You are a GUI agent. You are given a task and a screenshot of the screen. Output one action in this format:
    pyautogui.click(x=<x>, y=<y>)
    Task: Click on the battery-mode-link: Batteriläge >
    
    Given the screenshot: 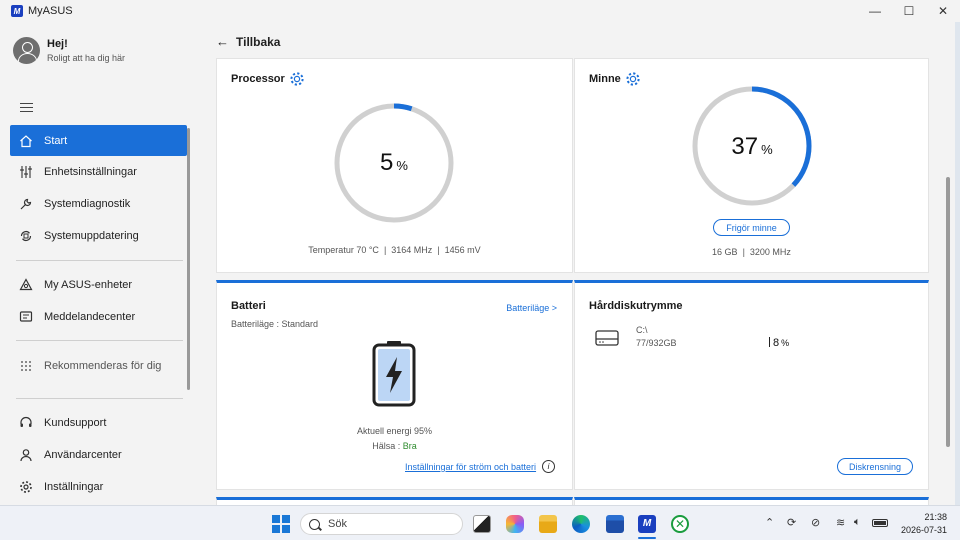 What is the action you would take?
    pyautogui.click(x=531, y=308)
    